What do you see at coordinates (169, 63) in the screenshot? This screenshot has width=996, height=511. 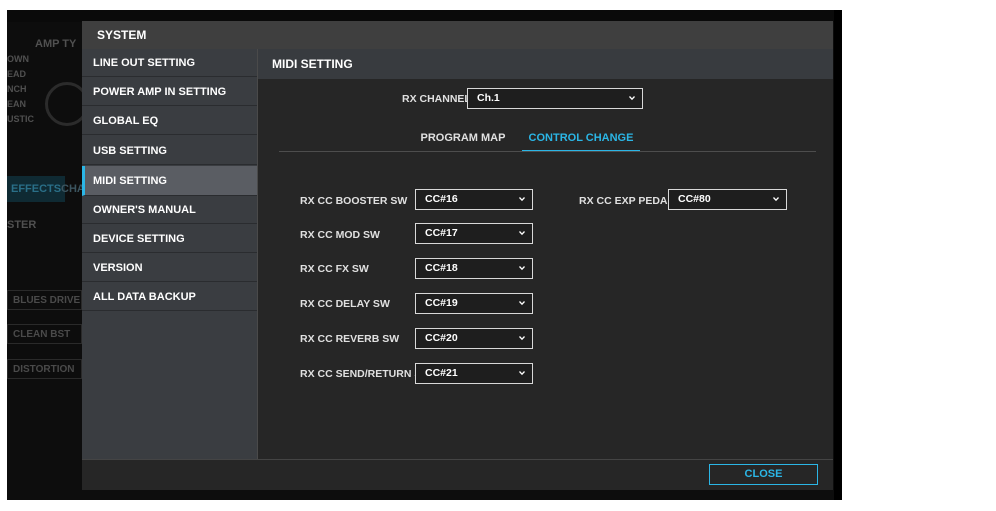 I see `sidebar-item-line-out-setting: LINE OUT SETTING` at bounding box center [169, 63].